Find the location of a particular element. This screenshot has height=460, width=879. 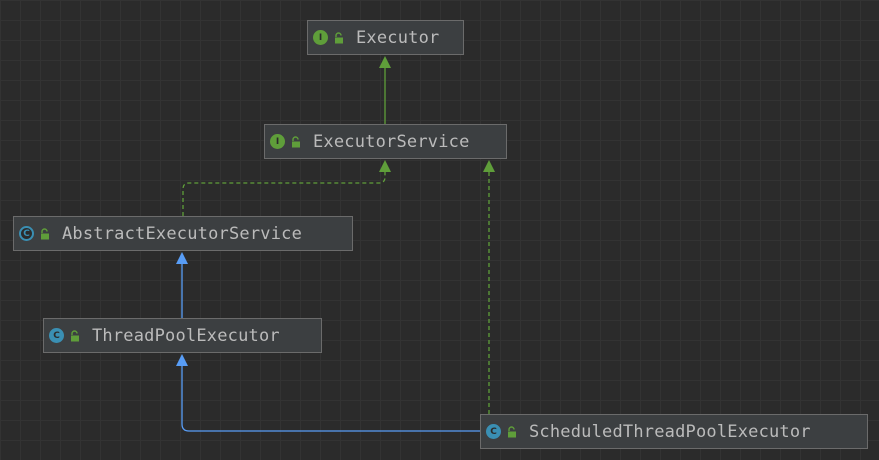

node-label: AbstractExecutorService is located at coordinates (182, 233).